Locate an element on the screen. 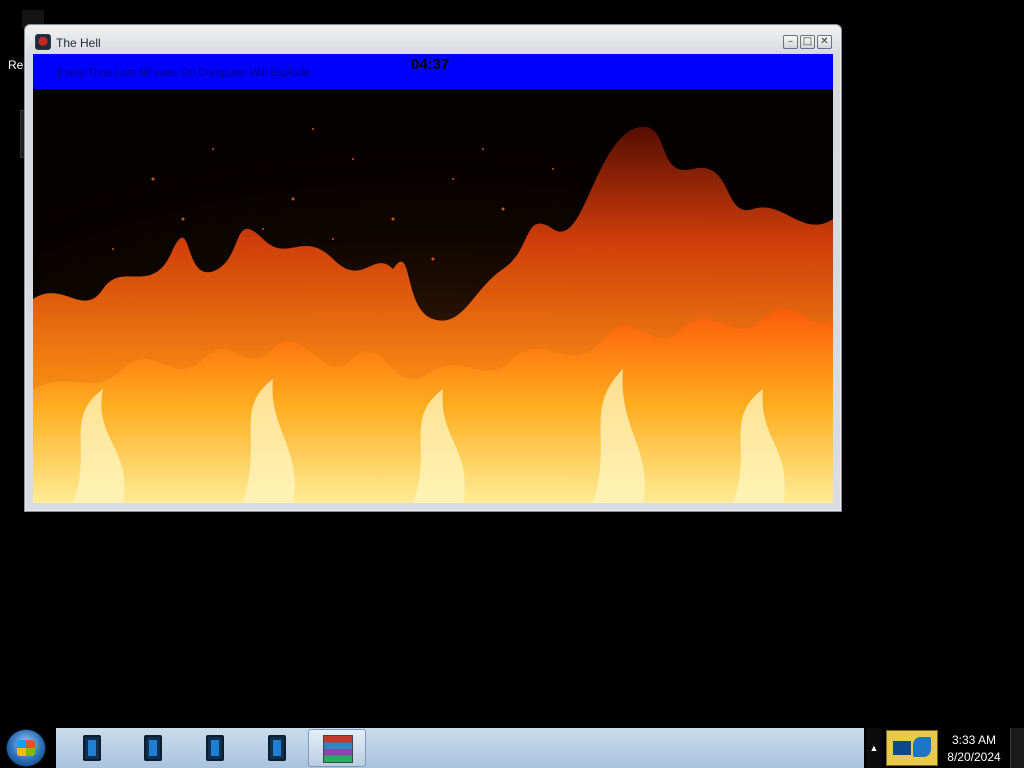  clock-time: 3:33 AM is located at coordinates (974, 740).